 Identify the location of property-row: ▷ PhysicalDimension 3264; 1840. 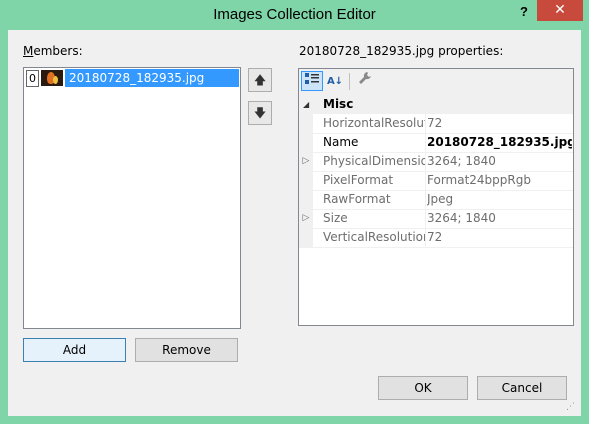
(436, 162).